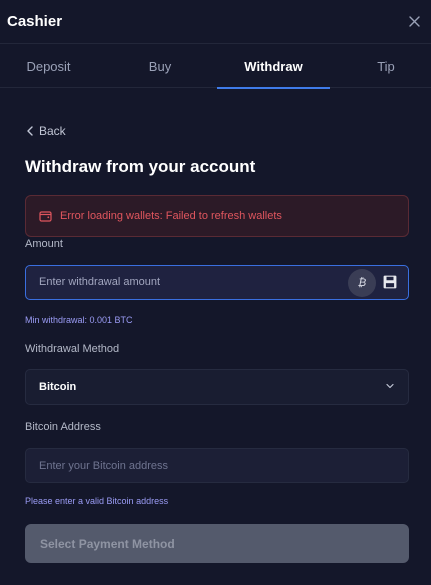 The height and width of the screenshot is (585, 431). I want to click on address-hint: Please enter a valid Bitcoin address, so click(97, 501).